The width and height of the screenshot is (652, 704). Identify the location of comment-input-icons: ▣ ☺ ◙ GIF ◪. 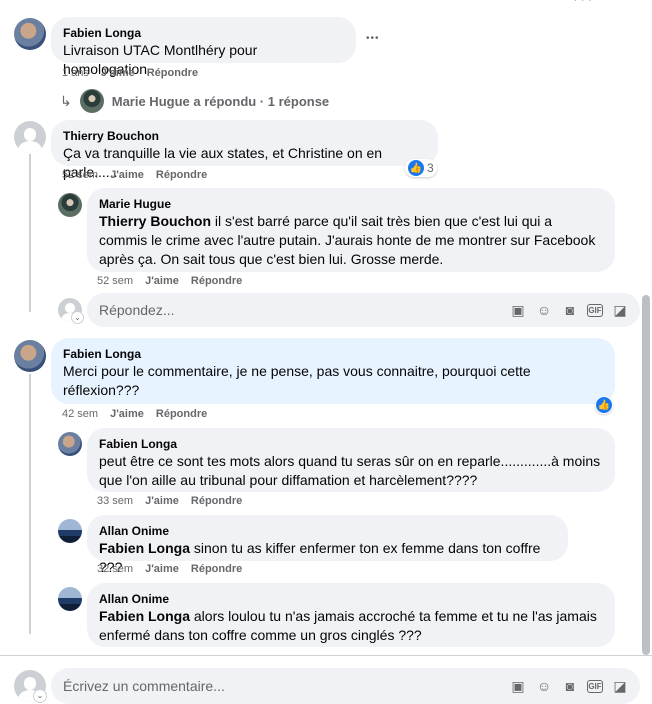
(569, 686).